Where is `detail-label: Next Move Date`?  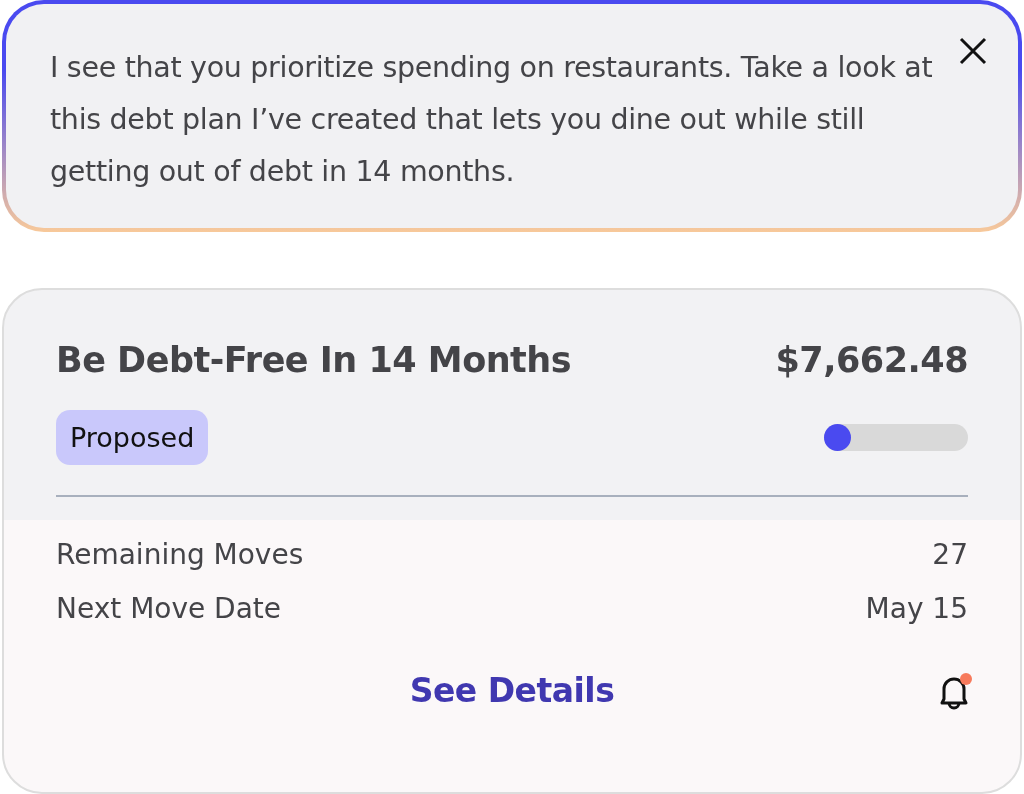
detail-label: Next Move Date is located at coordinates (169, 609).